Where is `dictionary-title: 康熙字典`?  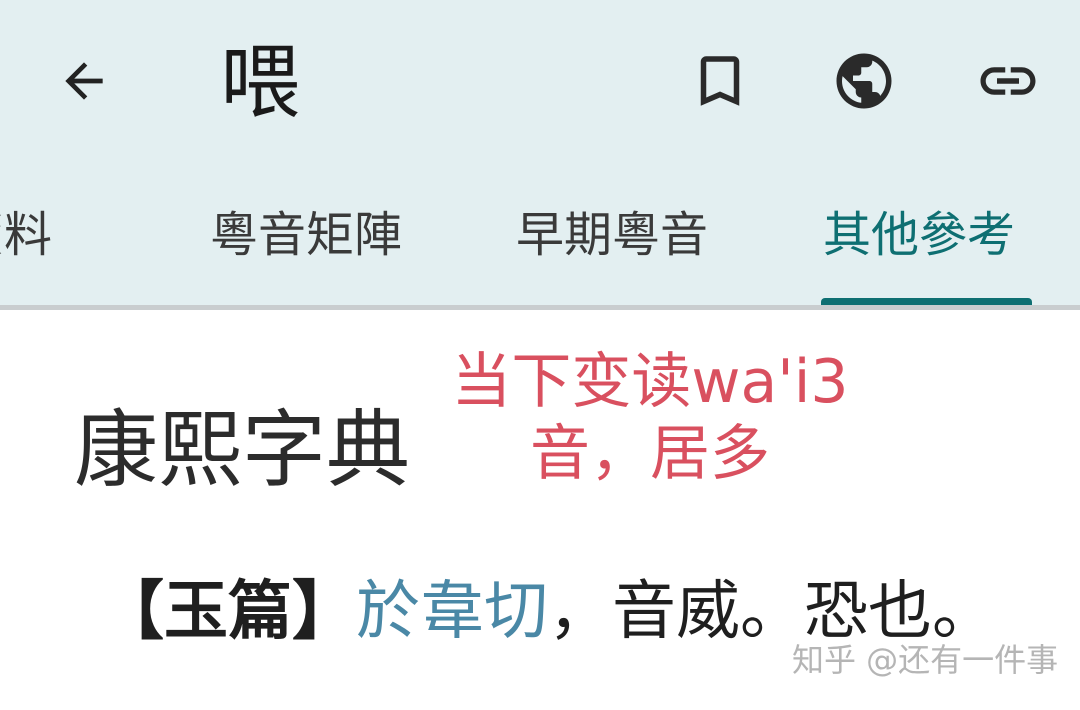
dictionary-title: 康熙字典 is located at coordinates (242, 450).